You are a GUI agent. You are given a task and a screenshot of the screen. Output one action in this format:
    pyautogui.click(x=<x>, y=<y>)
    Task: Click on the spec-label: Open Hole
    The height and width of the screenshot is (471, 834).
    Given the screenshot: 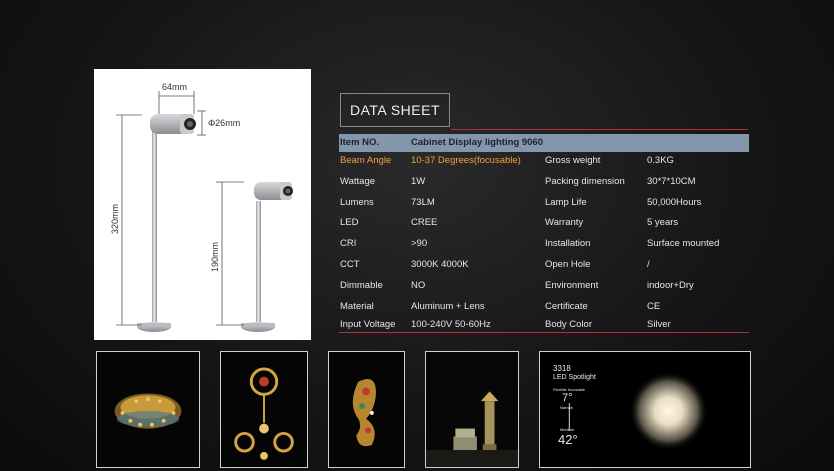 What is the action you would take?
    pyautogui.click(x=568, y=264)
    